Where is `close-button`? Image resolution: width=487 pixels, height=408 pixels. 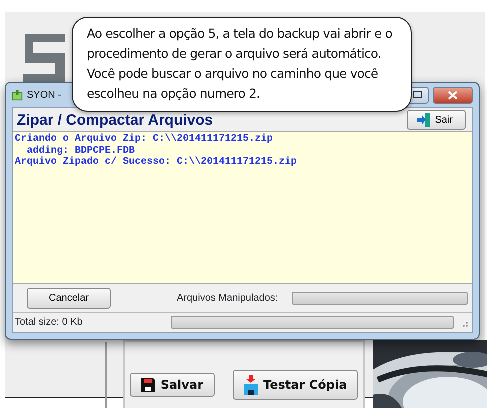 close-button is located at coordinates (453, 95).